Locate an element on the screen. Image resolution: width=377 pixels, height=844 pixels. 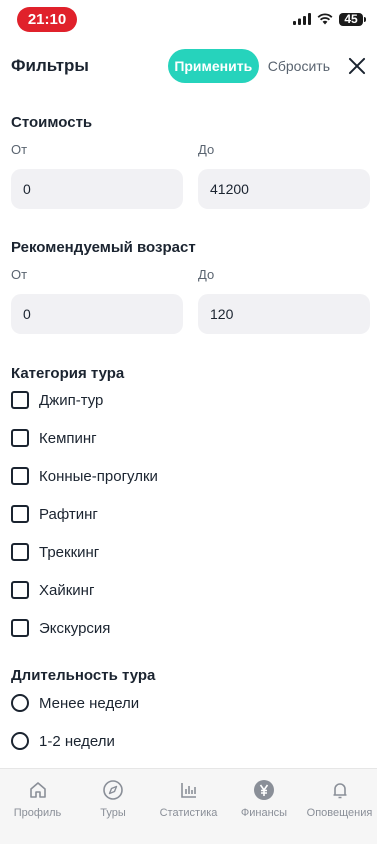
reset-button: Сбросить is located at coordinates (299, 66).